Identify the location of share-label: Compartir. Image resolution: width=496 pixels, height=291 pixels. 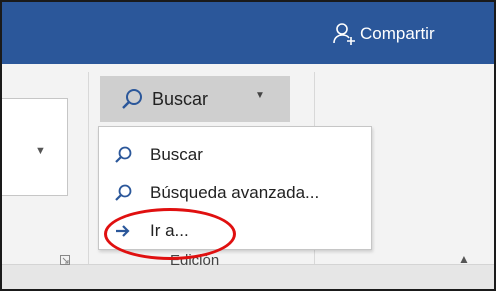
(397, 33).